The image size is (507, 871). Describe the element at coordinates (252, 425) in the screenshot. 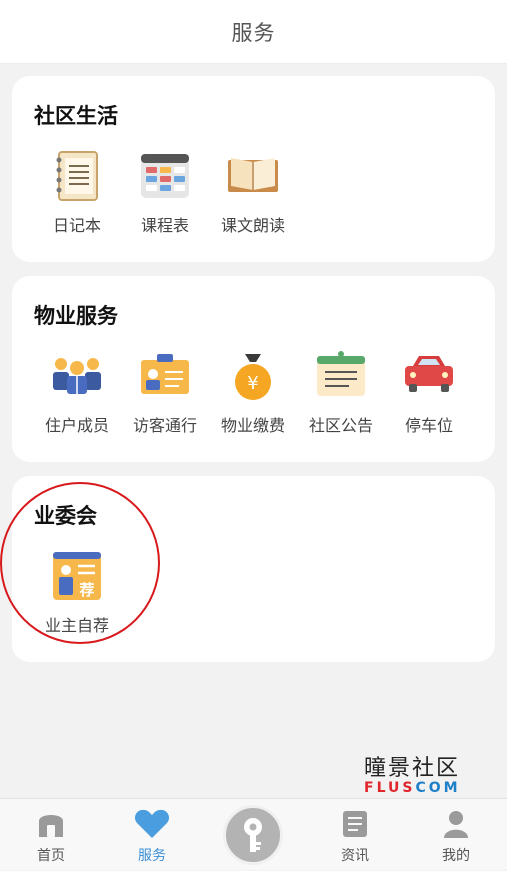

I see `grid-item-label: 物业缴费` at that location.